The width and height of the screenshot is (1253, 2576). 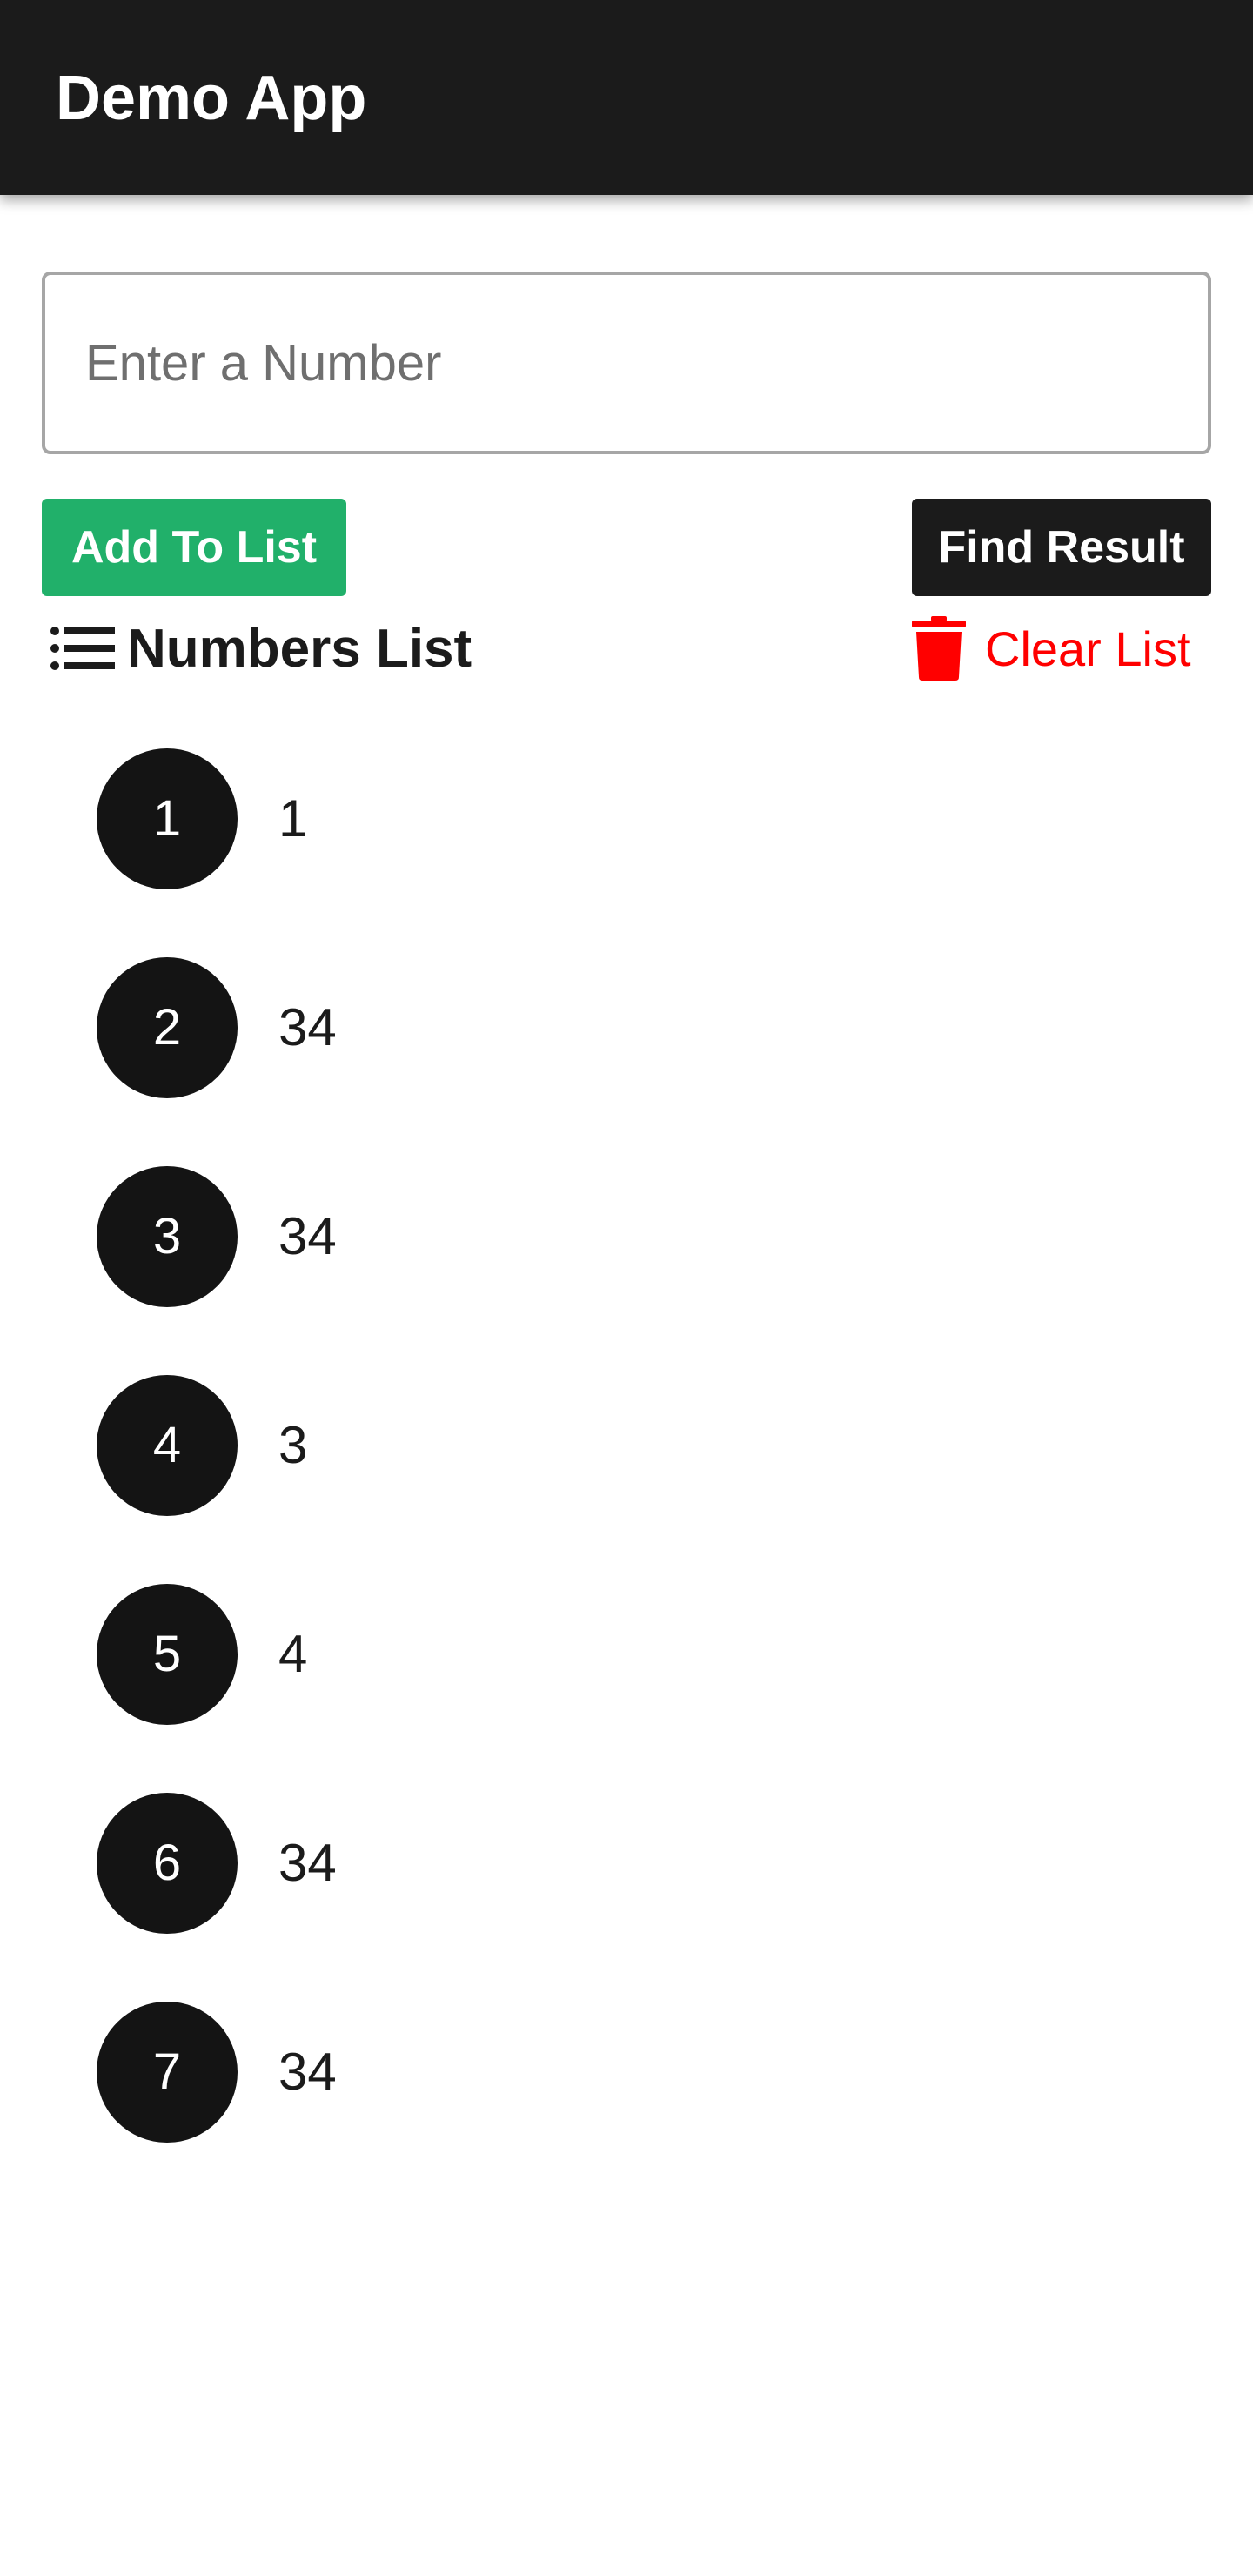 I want to click on index-badge: 6, so click(x=167, y=1863).